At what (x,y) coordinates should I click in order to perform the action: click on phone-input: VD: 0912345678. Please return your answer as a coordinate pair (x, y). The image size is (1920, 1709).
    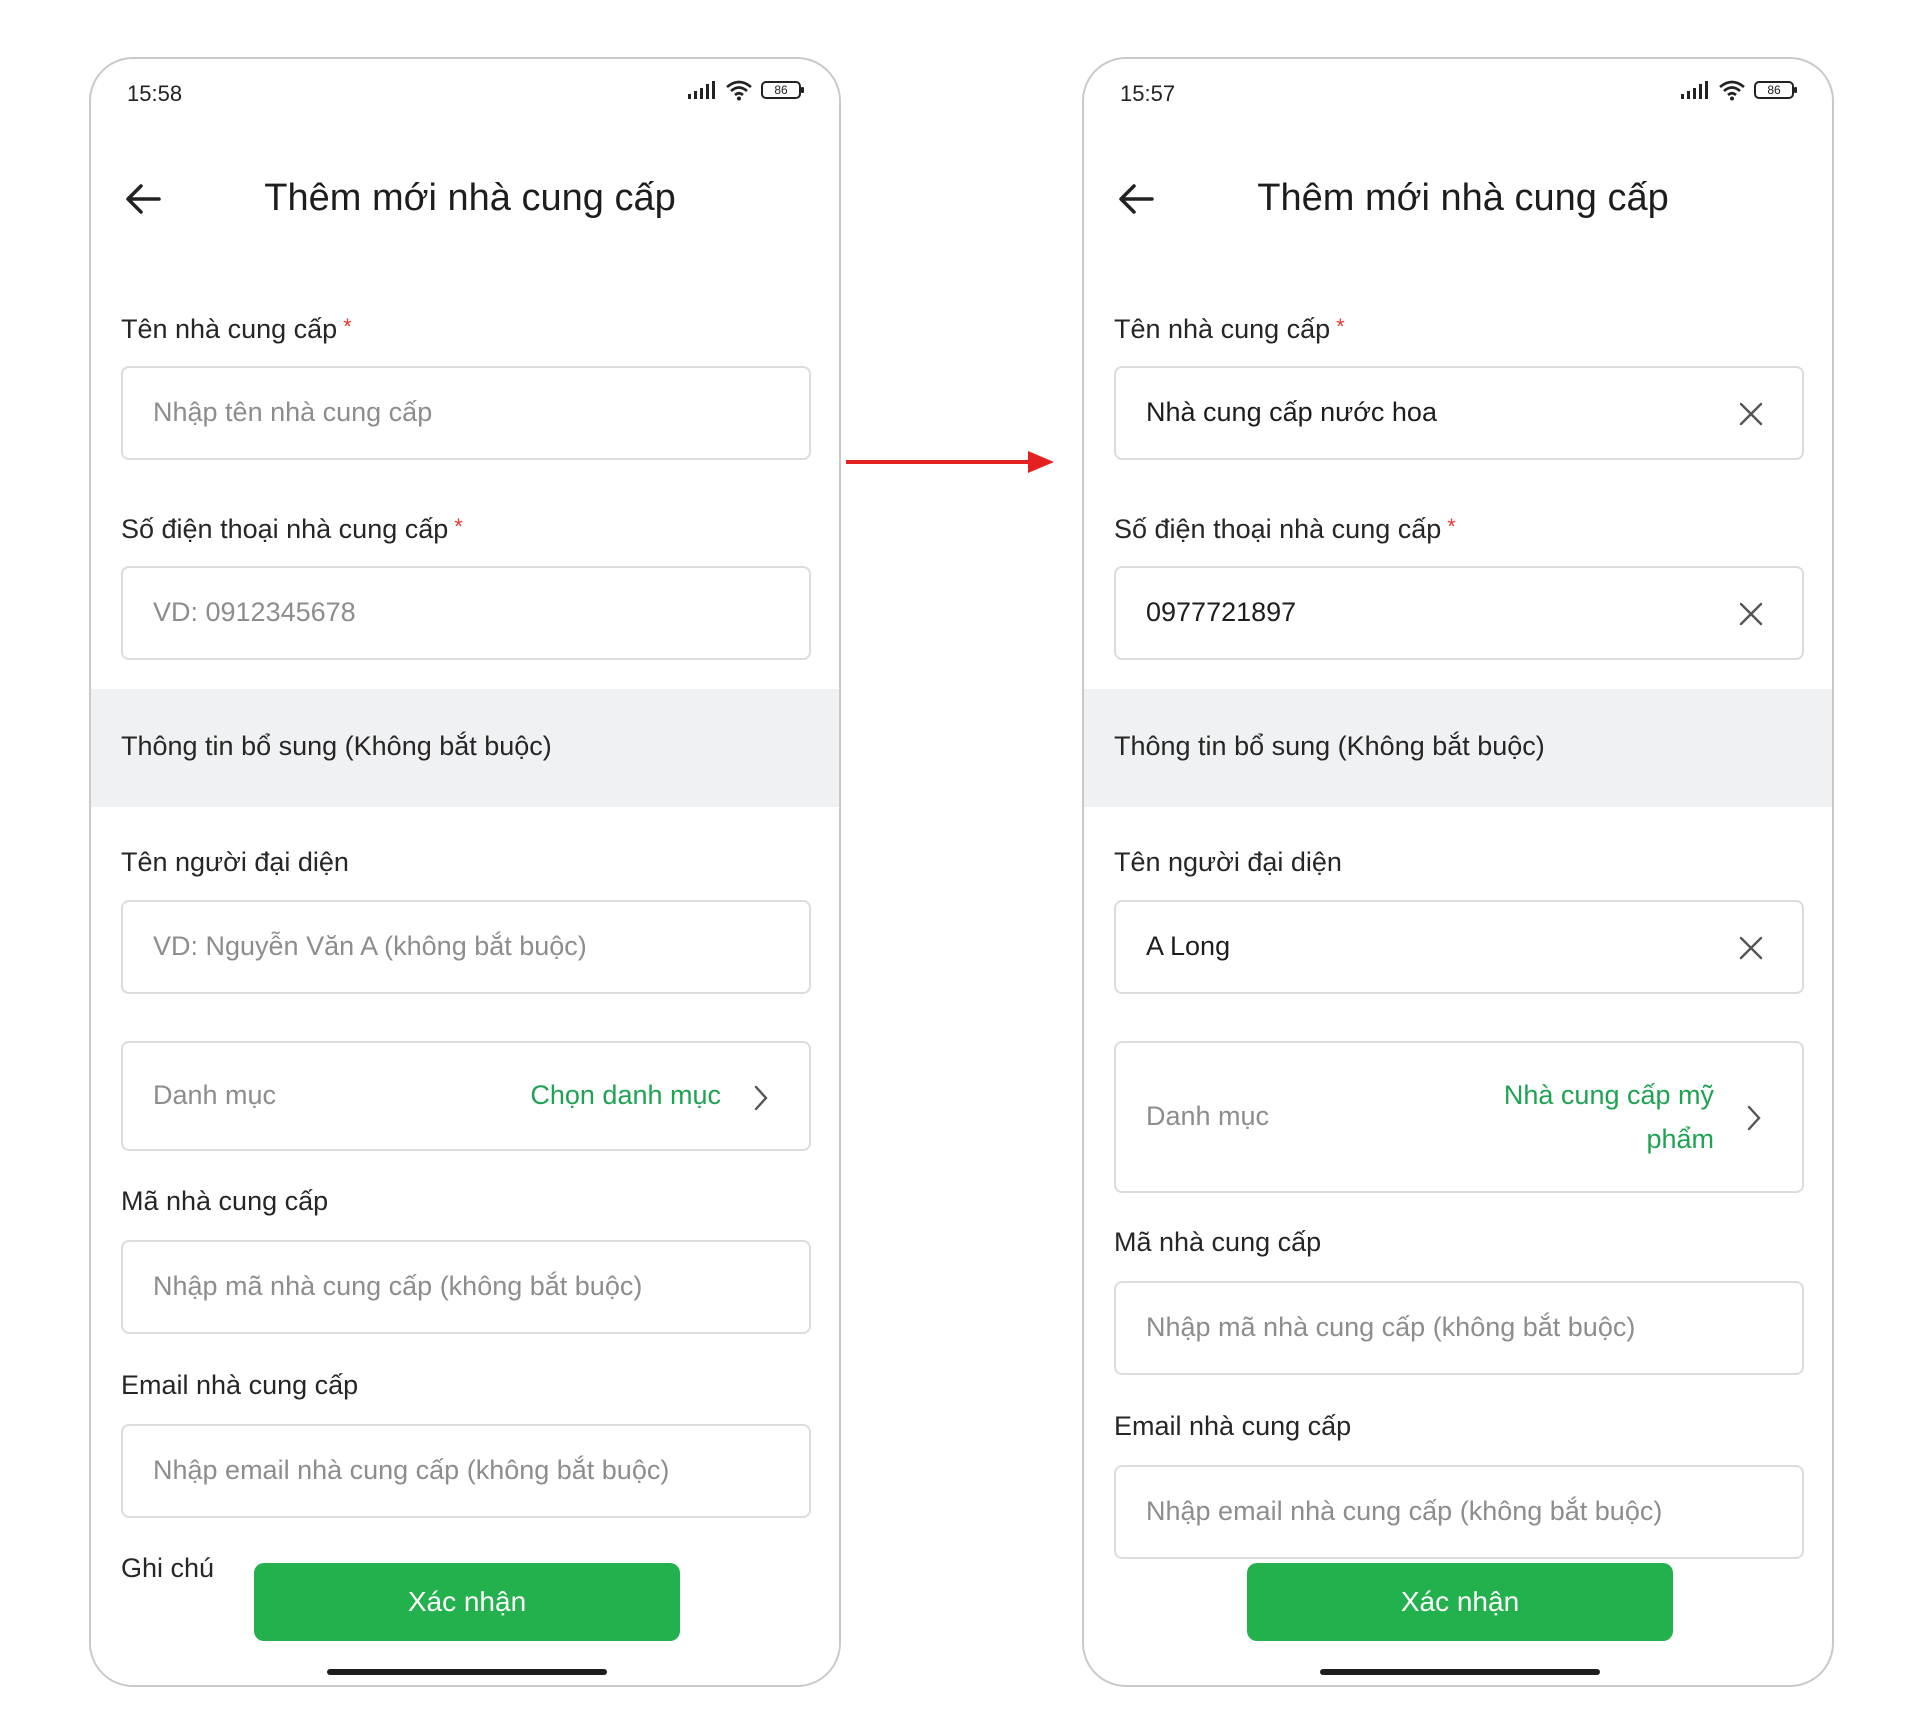
    Looking at the image, I should click on (466, 613).